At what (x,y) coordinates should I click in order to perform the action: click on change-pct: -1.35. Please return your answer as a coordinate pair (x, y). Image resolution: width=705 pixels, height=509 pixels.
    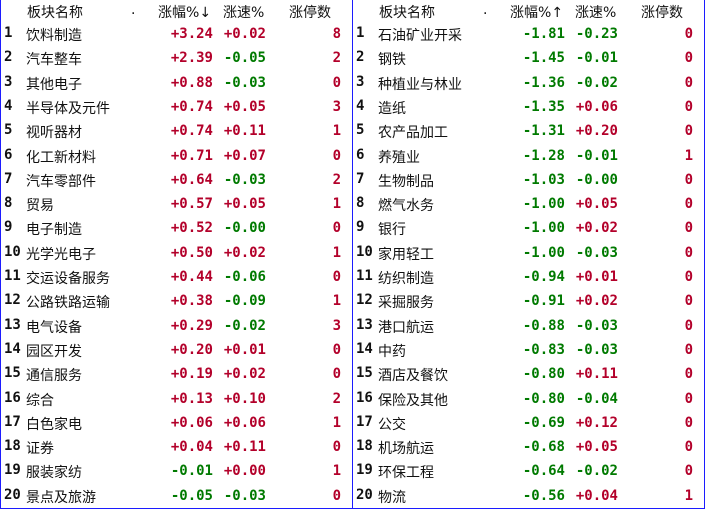
    Looking at the image, I should click on (543, 106).